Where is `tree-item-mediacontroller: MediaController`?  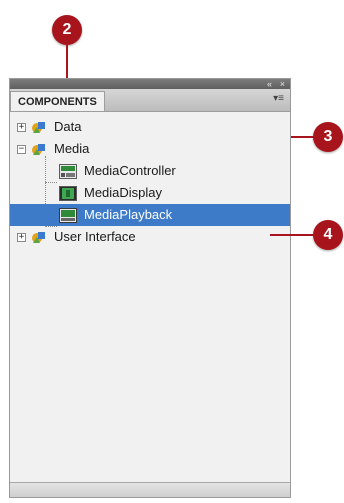 tree-item-mediacontroller: MediaController is located at coordinates (150, 171).